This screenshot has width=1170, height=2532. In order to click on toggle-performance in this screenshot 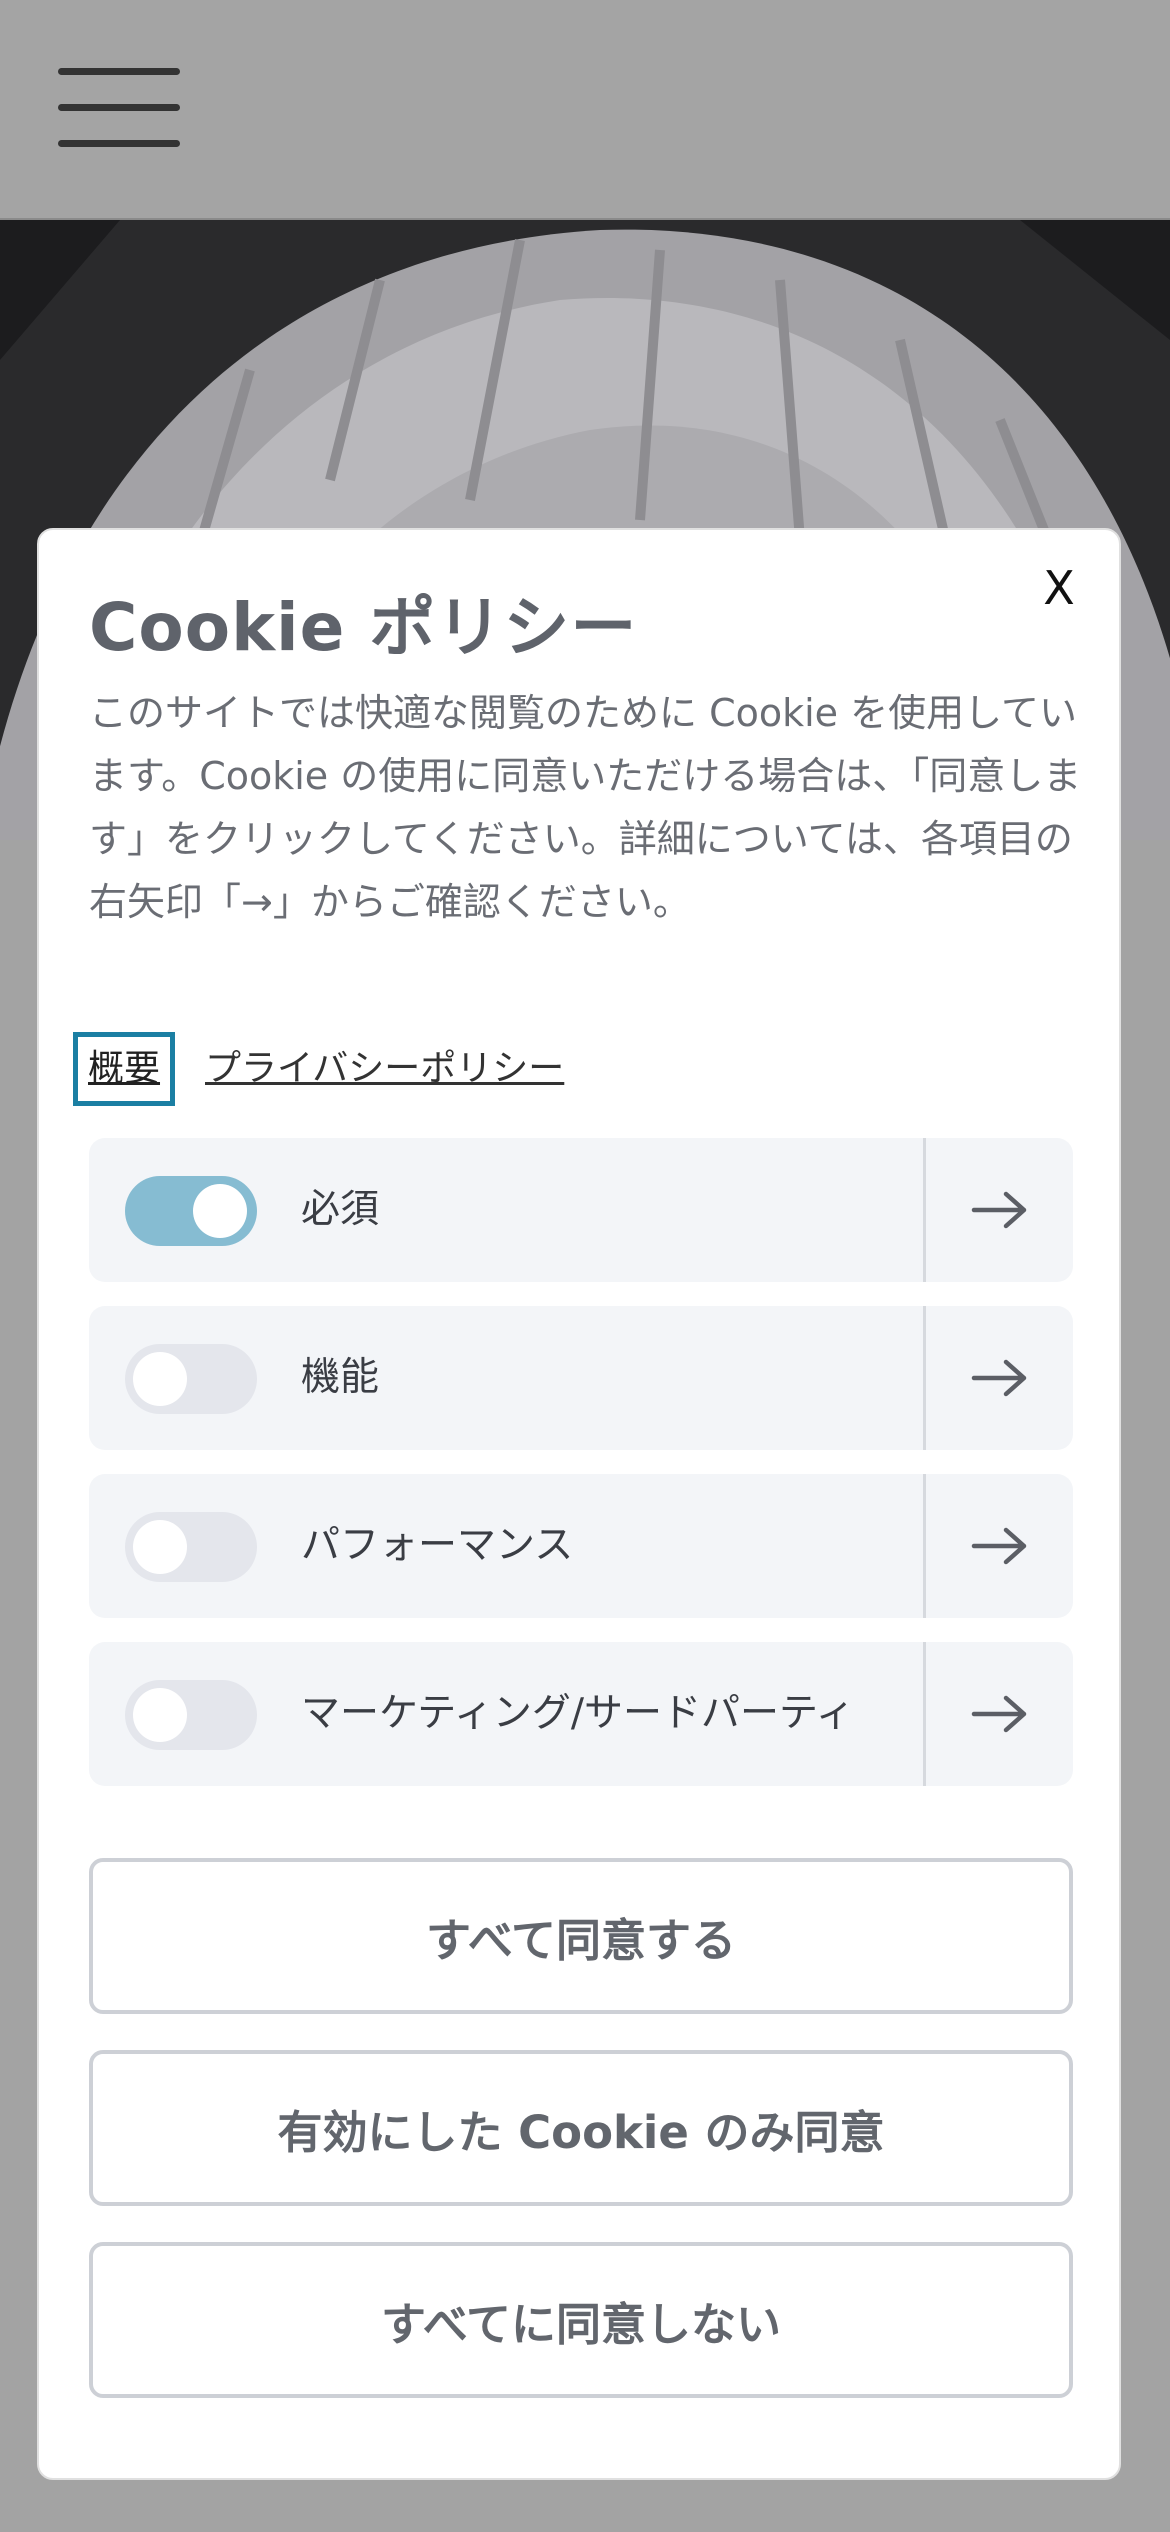, I will do `click(191, 1547)`.